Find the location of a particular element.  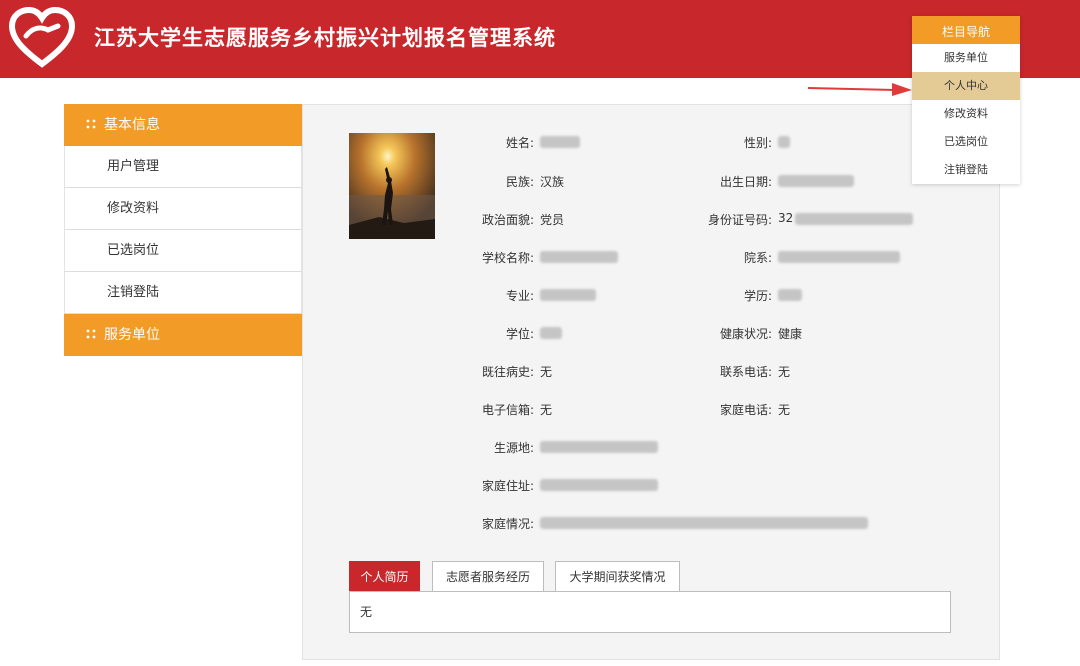

sidebar-item-edit-profile: 修改资料 is located at coordinates (183, 209).